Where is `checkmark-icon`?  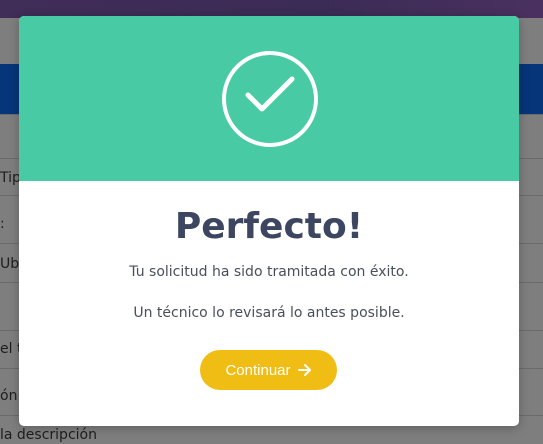 checkmark-icon is located at coordinates (270, 94).